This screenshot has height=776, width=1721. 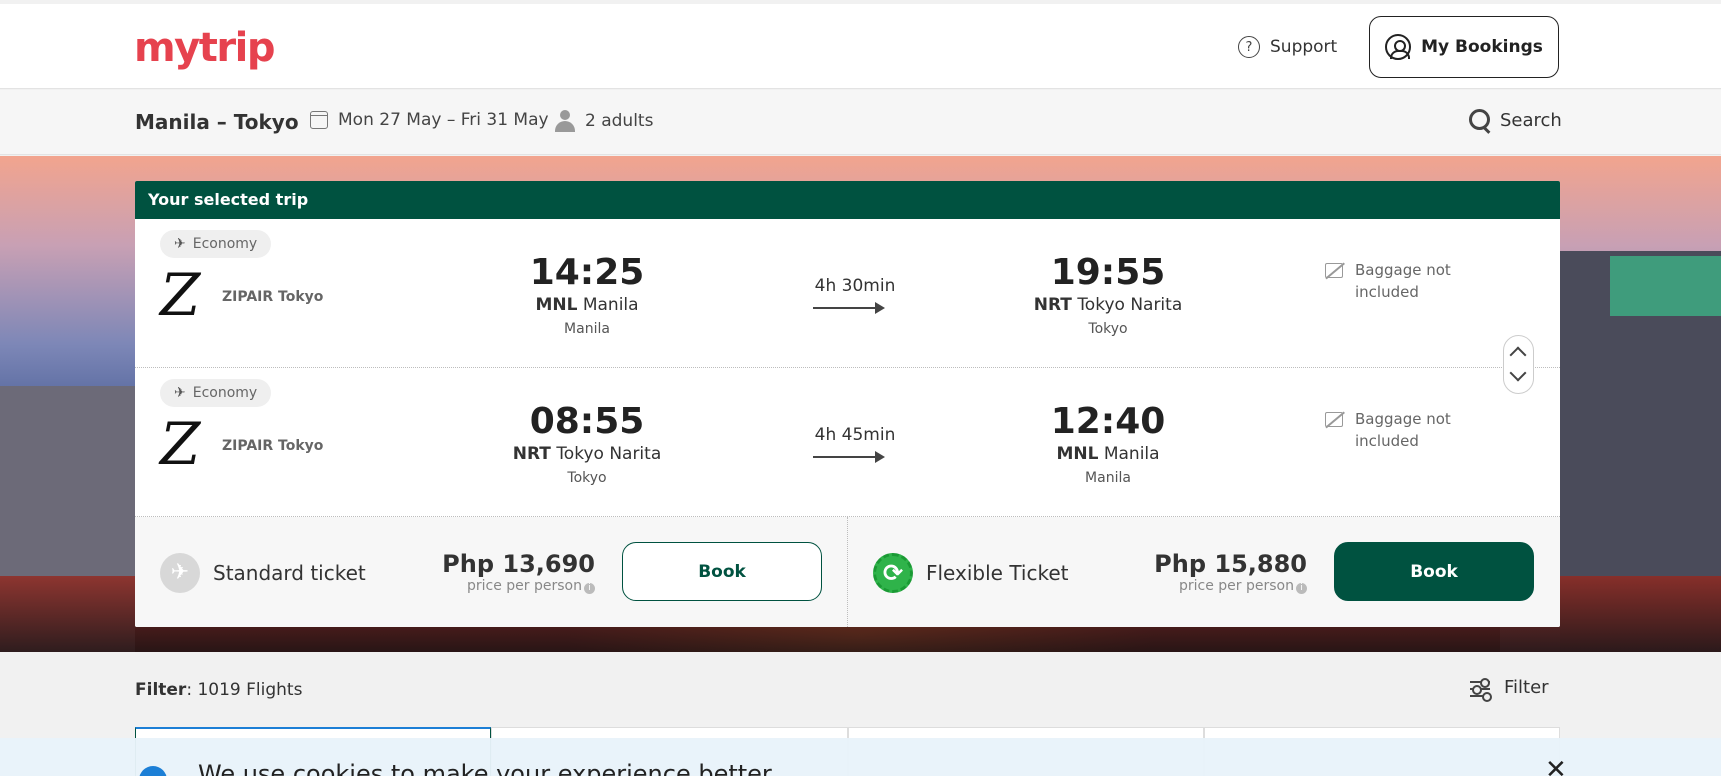 I want to click on departure: 08:55 NRT Tokyo Narita Tokyo, so click(x=587, y=444).